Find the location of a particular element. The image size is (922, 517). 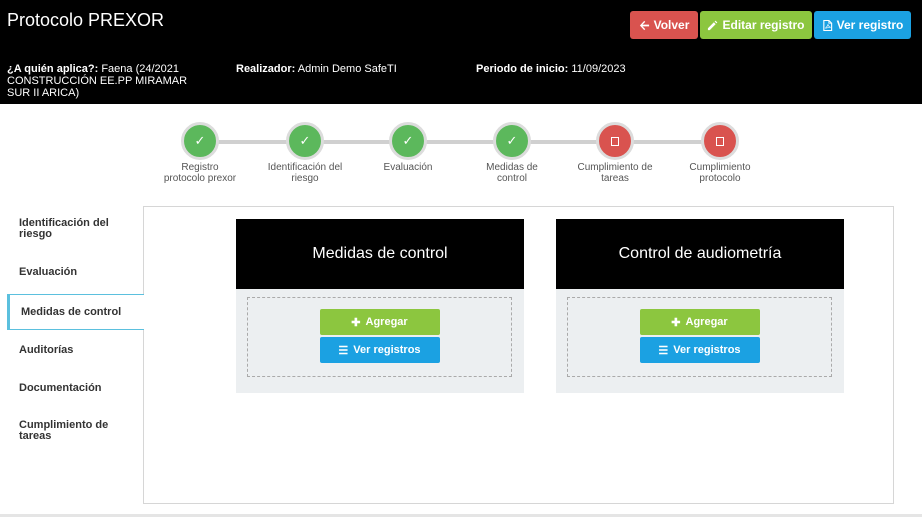

edit-record-button: Editar registro is located at coordinates (756, 25).